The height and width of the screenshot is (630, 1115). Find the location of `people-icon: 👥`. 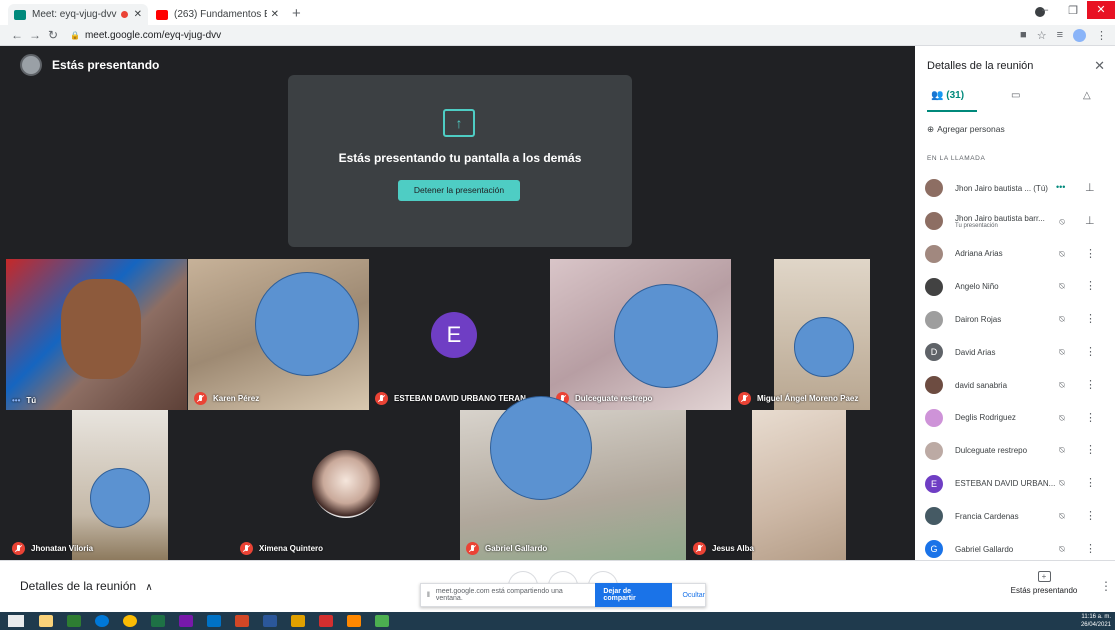

people-icon: 👥 is located at coordinates (937, 95).